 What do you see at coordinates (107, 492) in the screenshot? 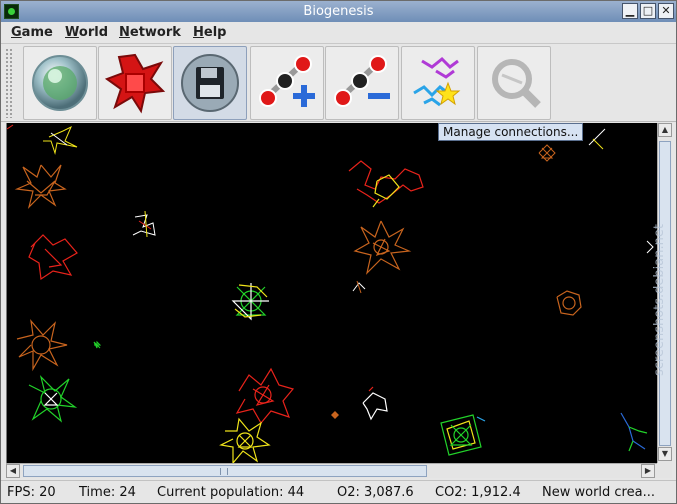
I see `status-time: Time: 24` at bounding box center [107, 492].